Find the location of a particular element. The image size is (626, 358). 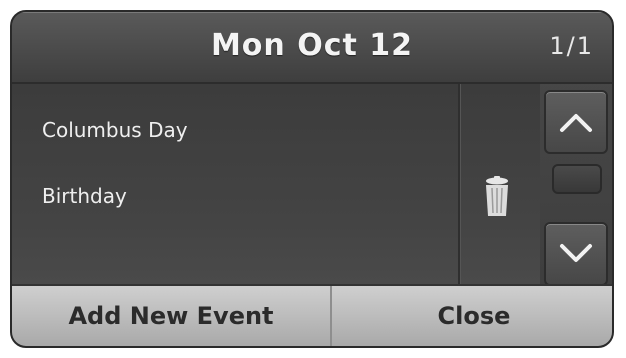

scroll-column is located at coordinates (577, 188).